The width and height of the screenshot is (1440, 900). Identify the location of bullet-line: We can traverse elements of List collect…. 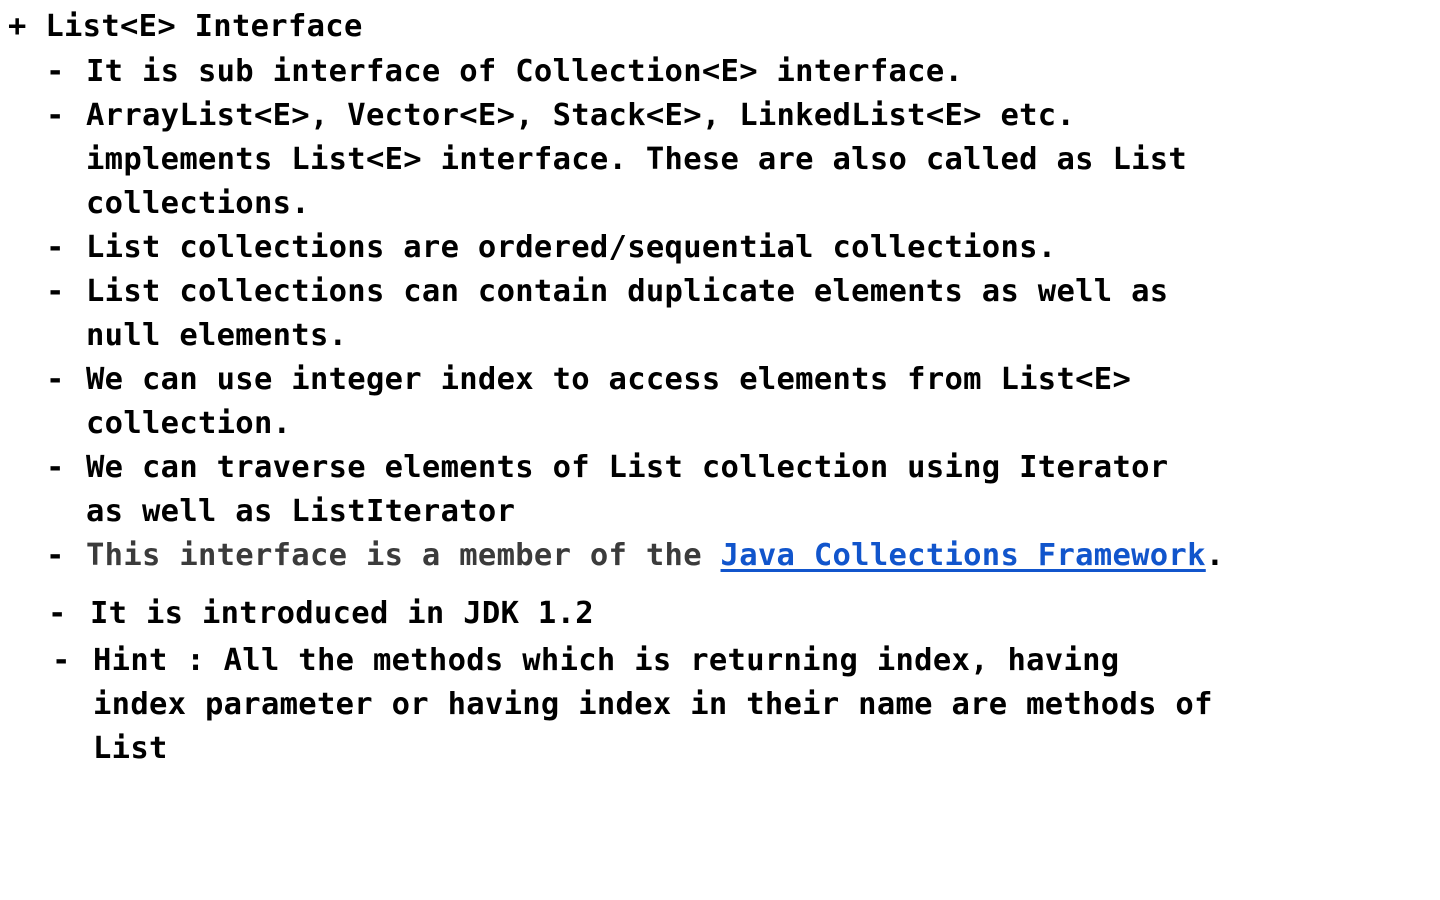
(627, 467).